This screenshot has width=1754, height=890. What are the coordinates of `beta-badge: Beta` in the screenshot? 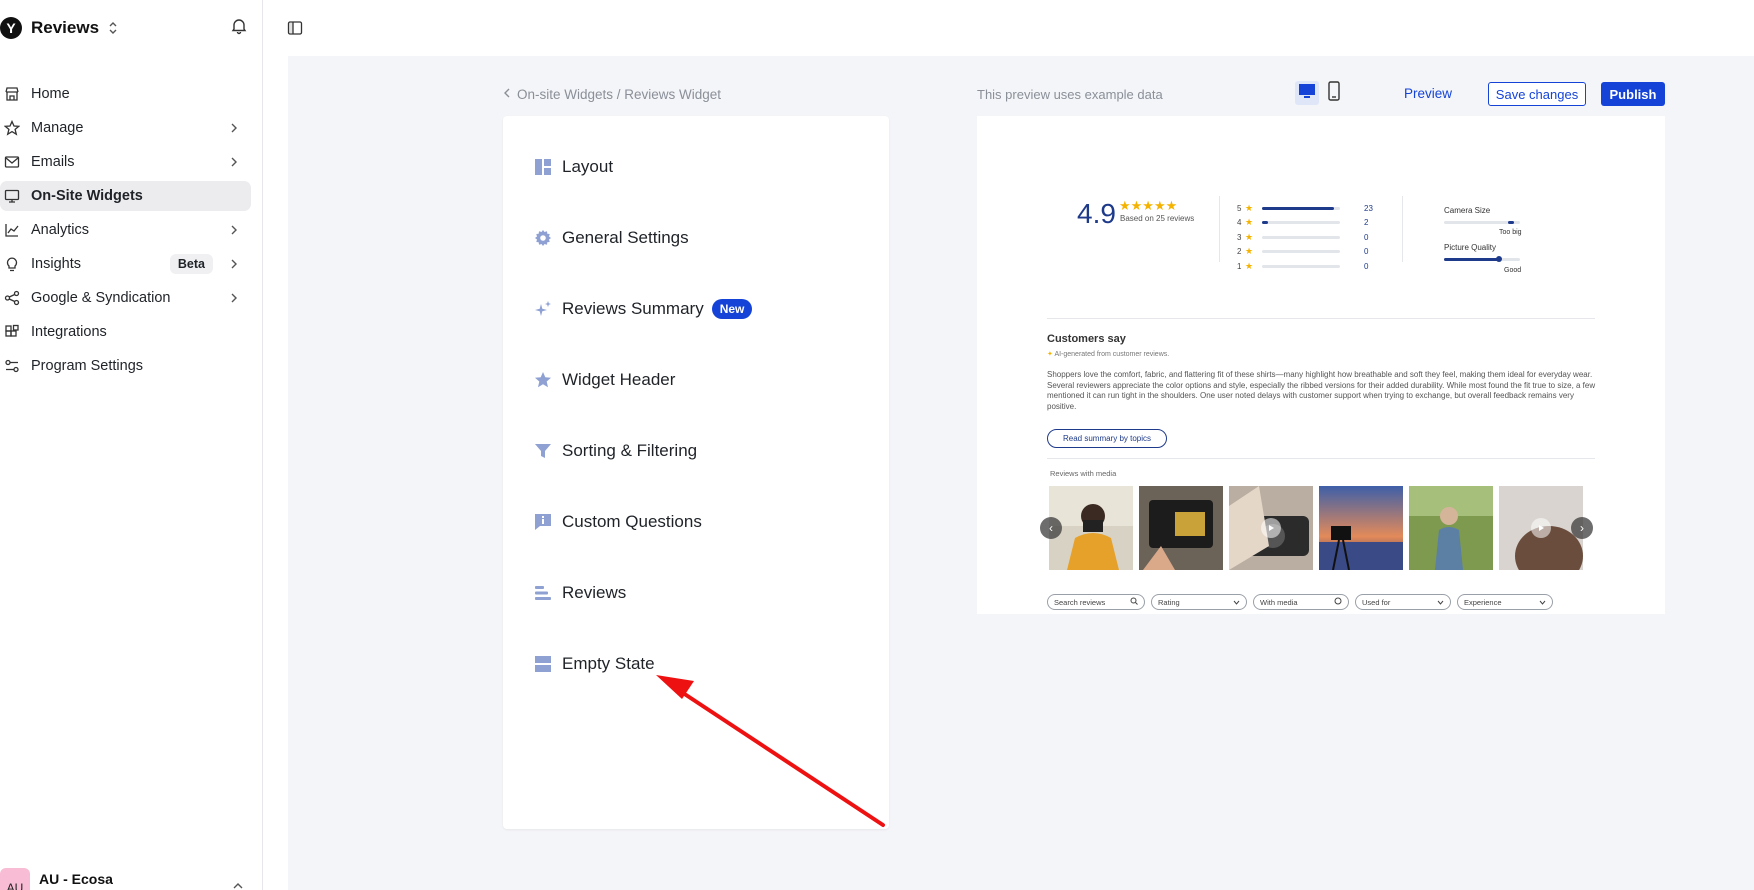 It's located at (191, 264).